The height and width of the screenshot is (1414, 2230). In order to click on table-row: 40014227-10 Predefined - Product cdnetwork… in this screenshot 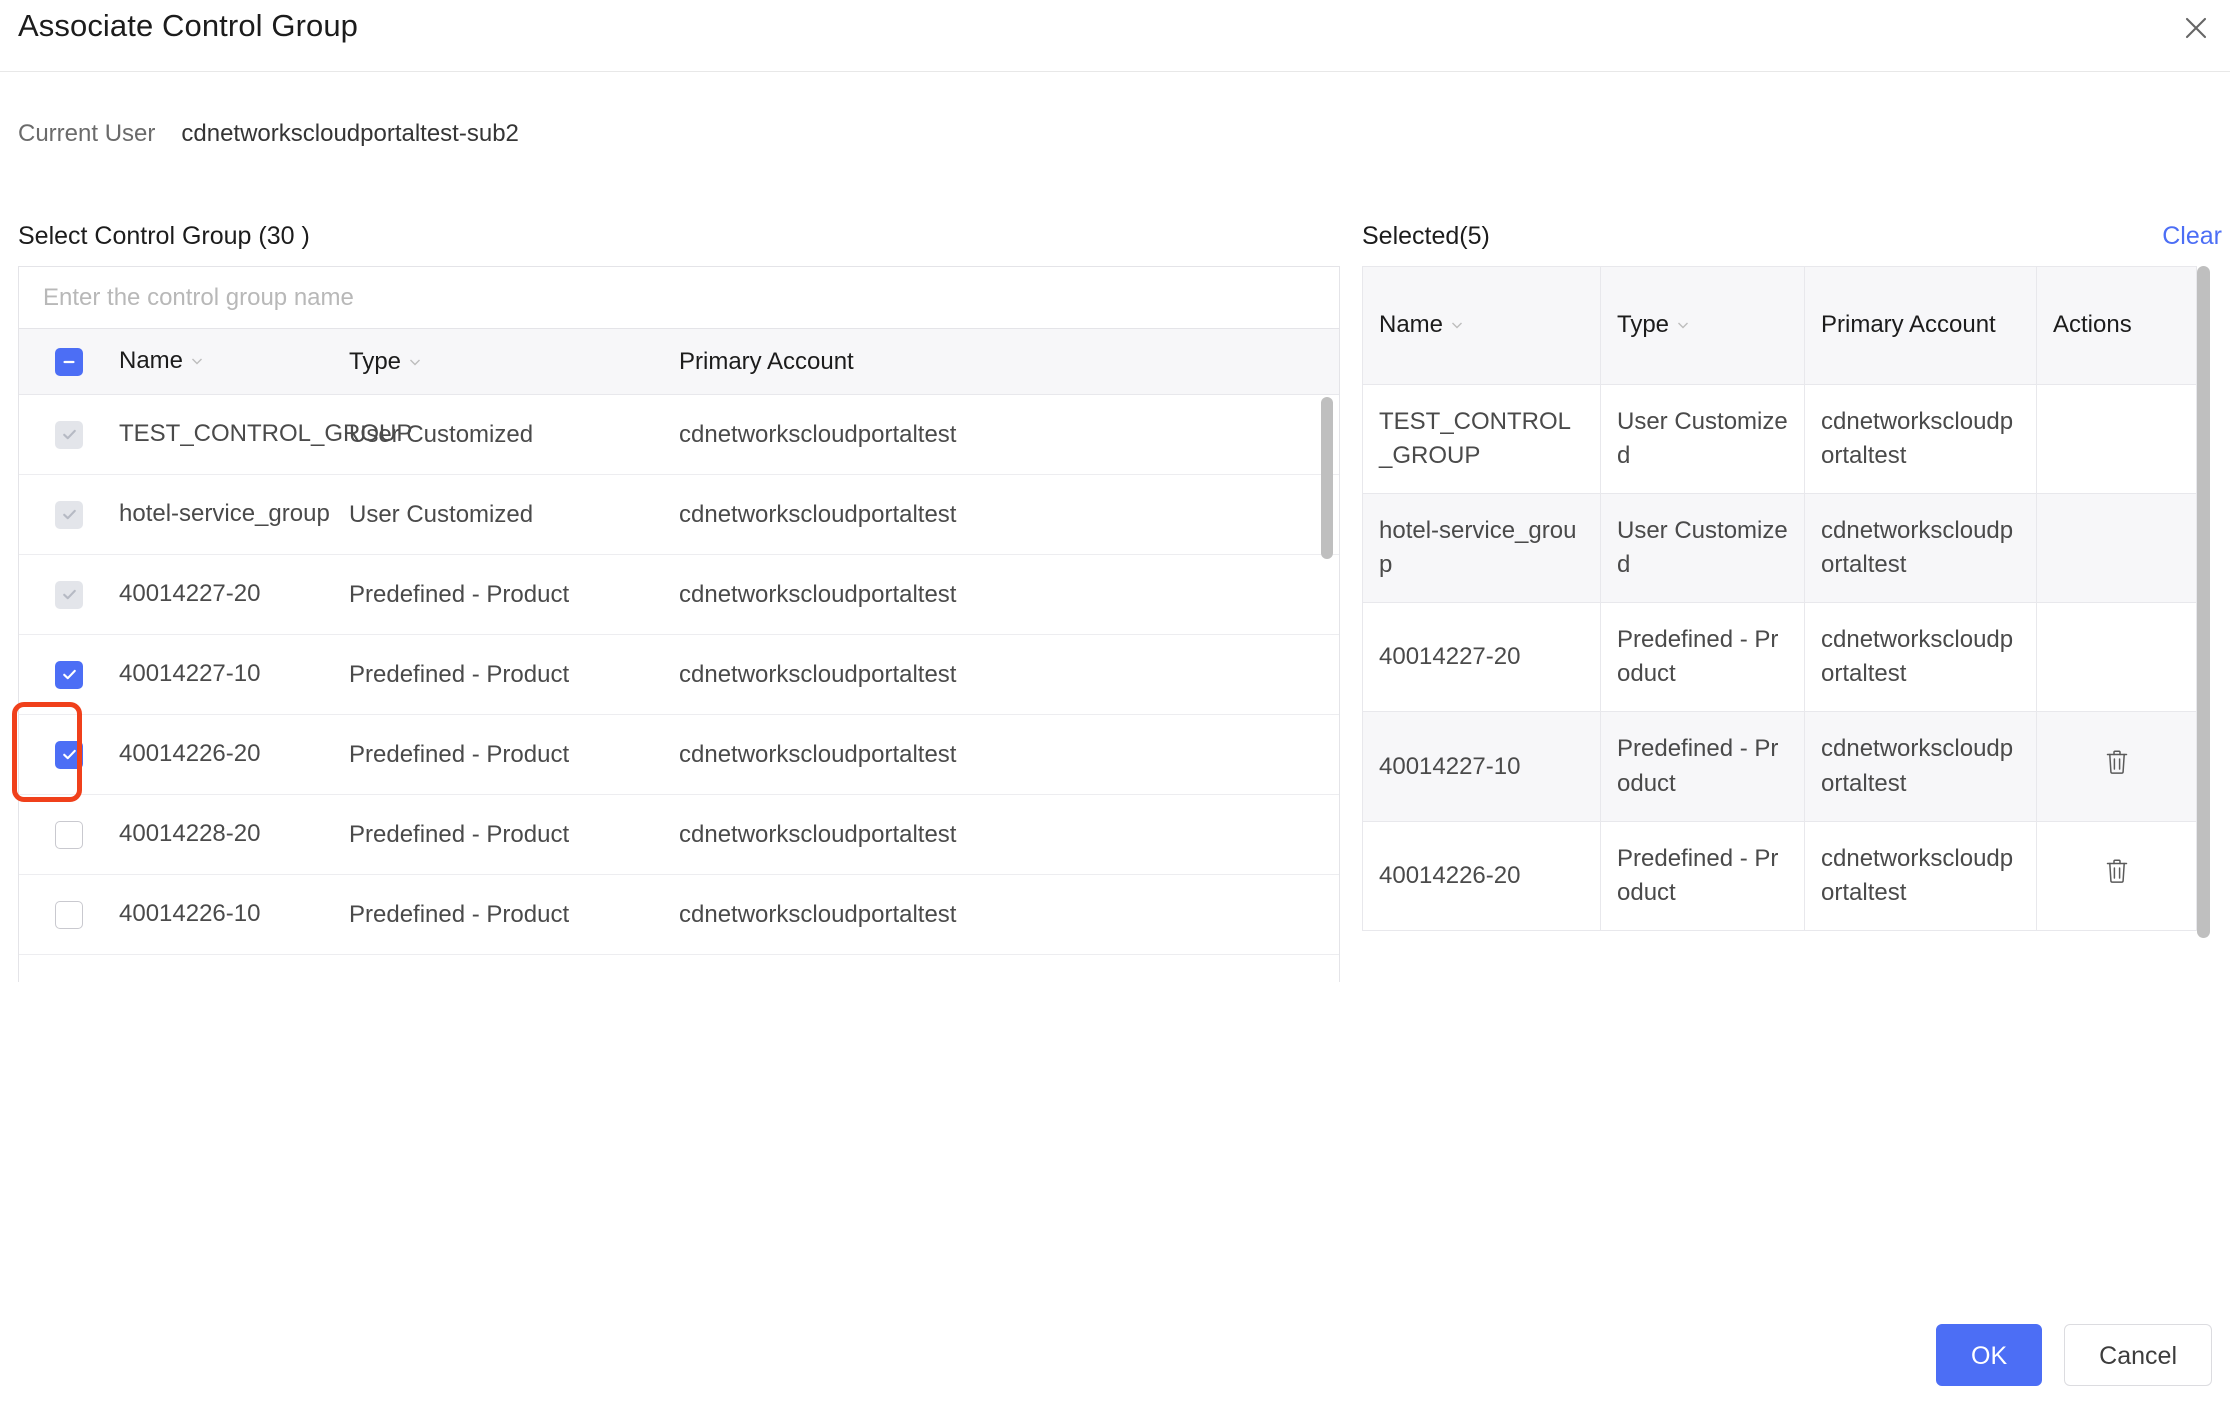, I will do `click(679, 675)`.